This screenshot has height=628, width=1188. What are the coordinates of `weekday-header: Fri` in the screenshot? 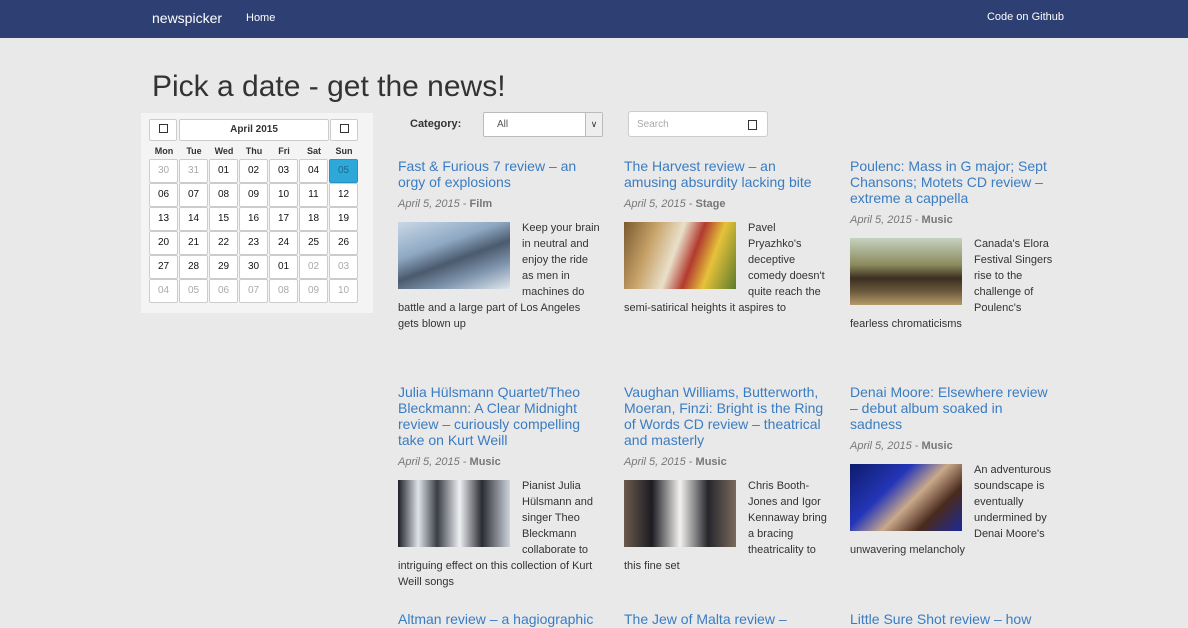 It's located at (284, 151).